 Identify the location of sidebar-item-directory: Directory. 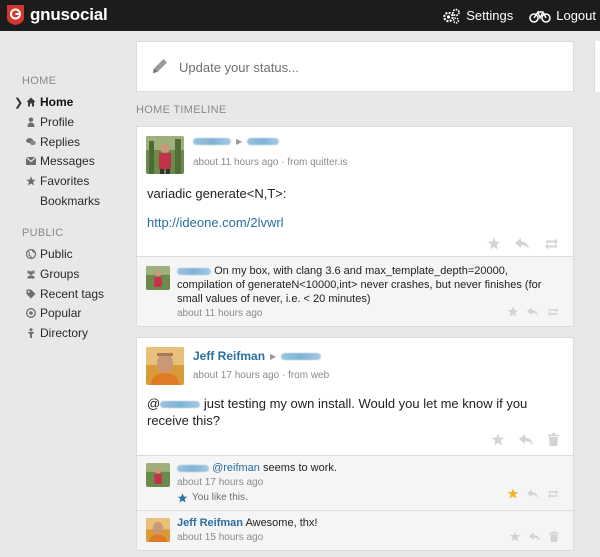
(57, 333).